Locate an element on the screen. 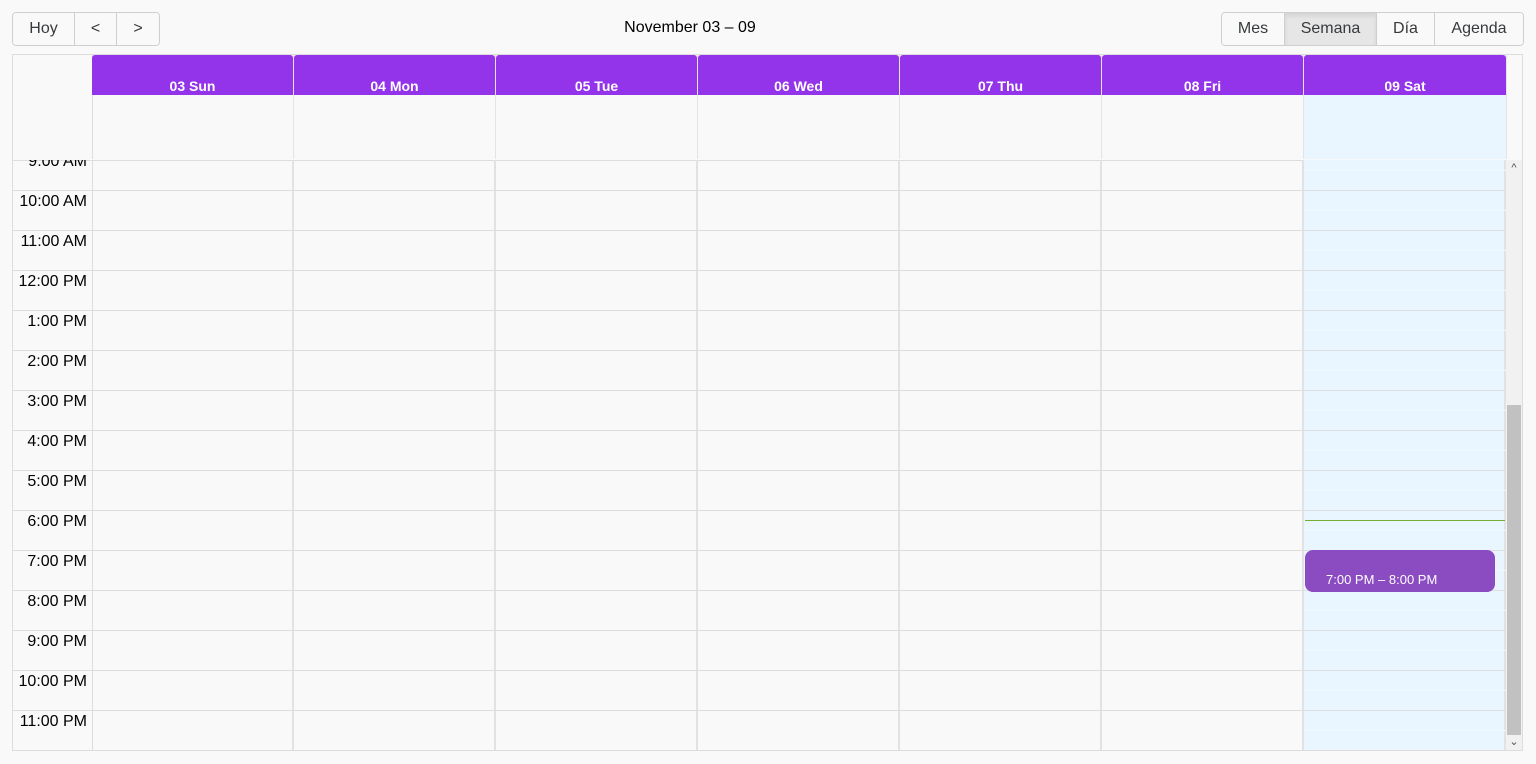 The height and width of the screenshot is (764, 1536). day-column-mon is located at coordinates (395, 455).